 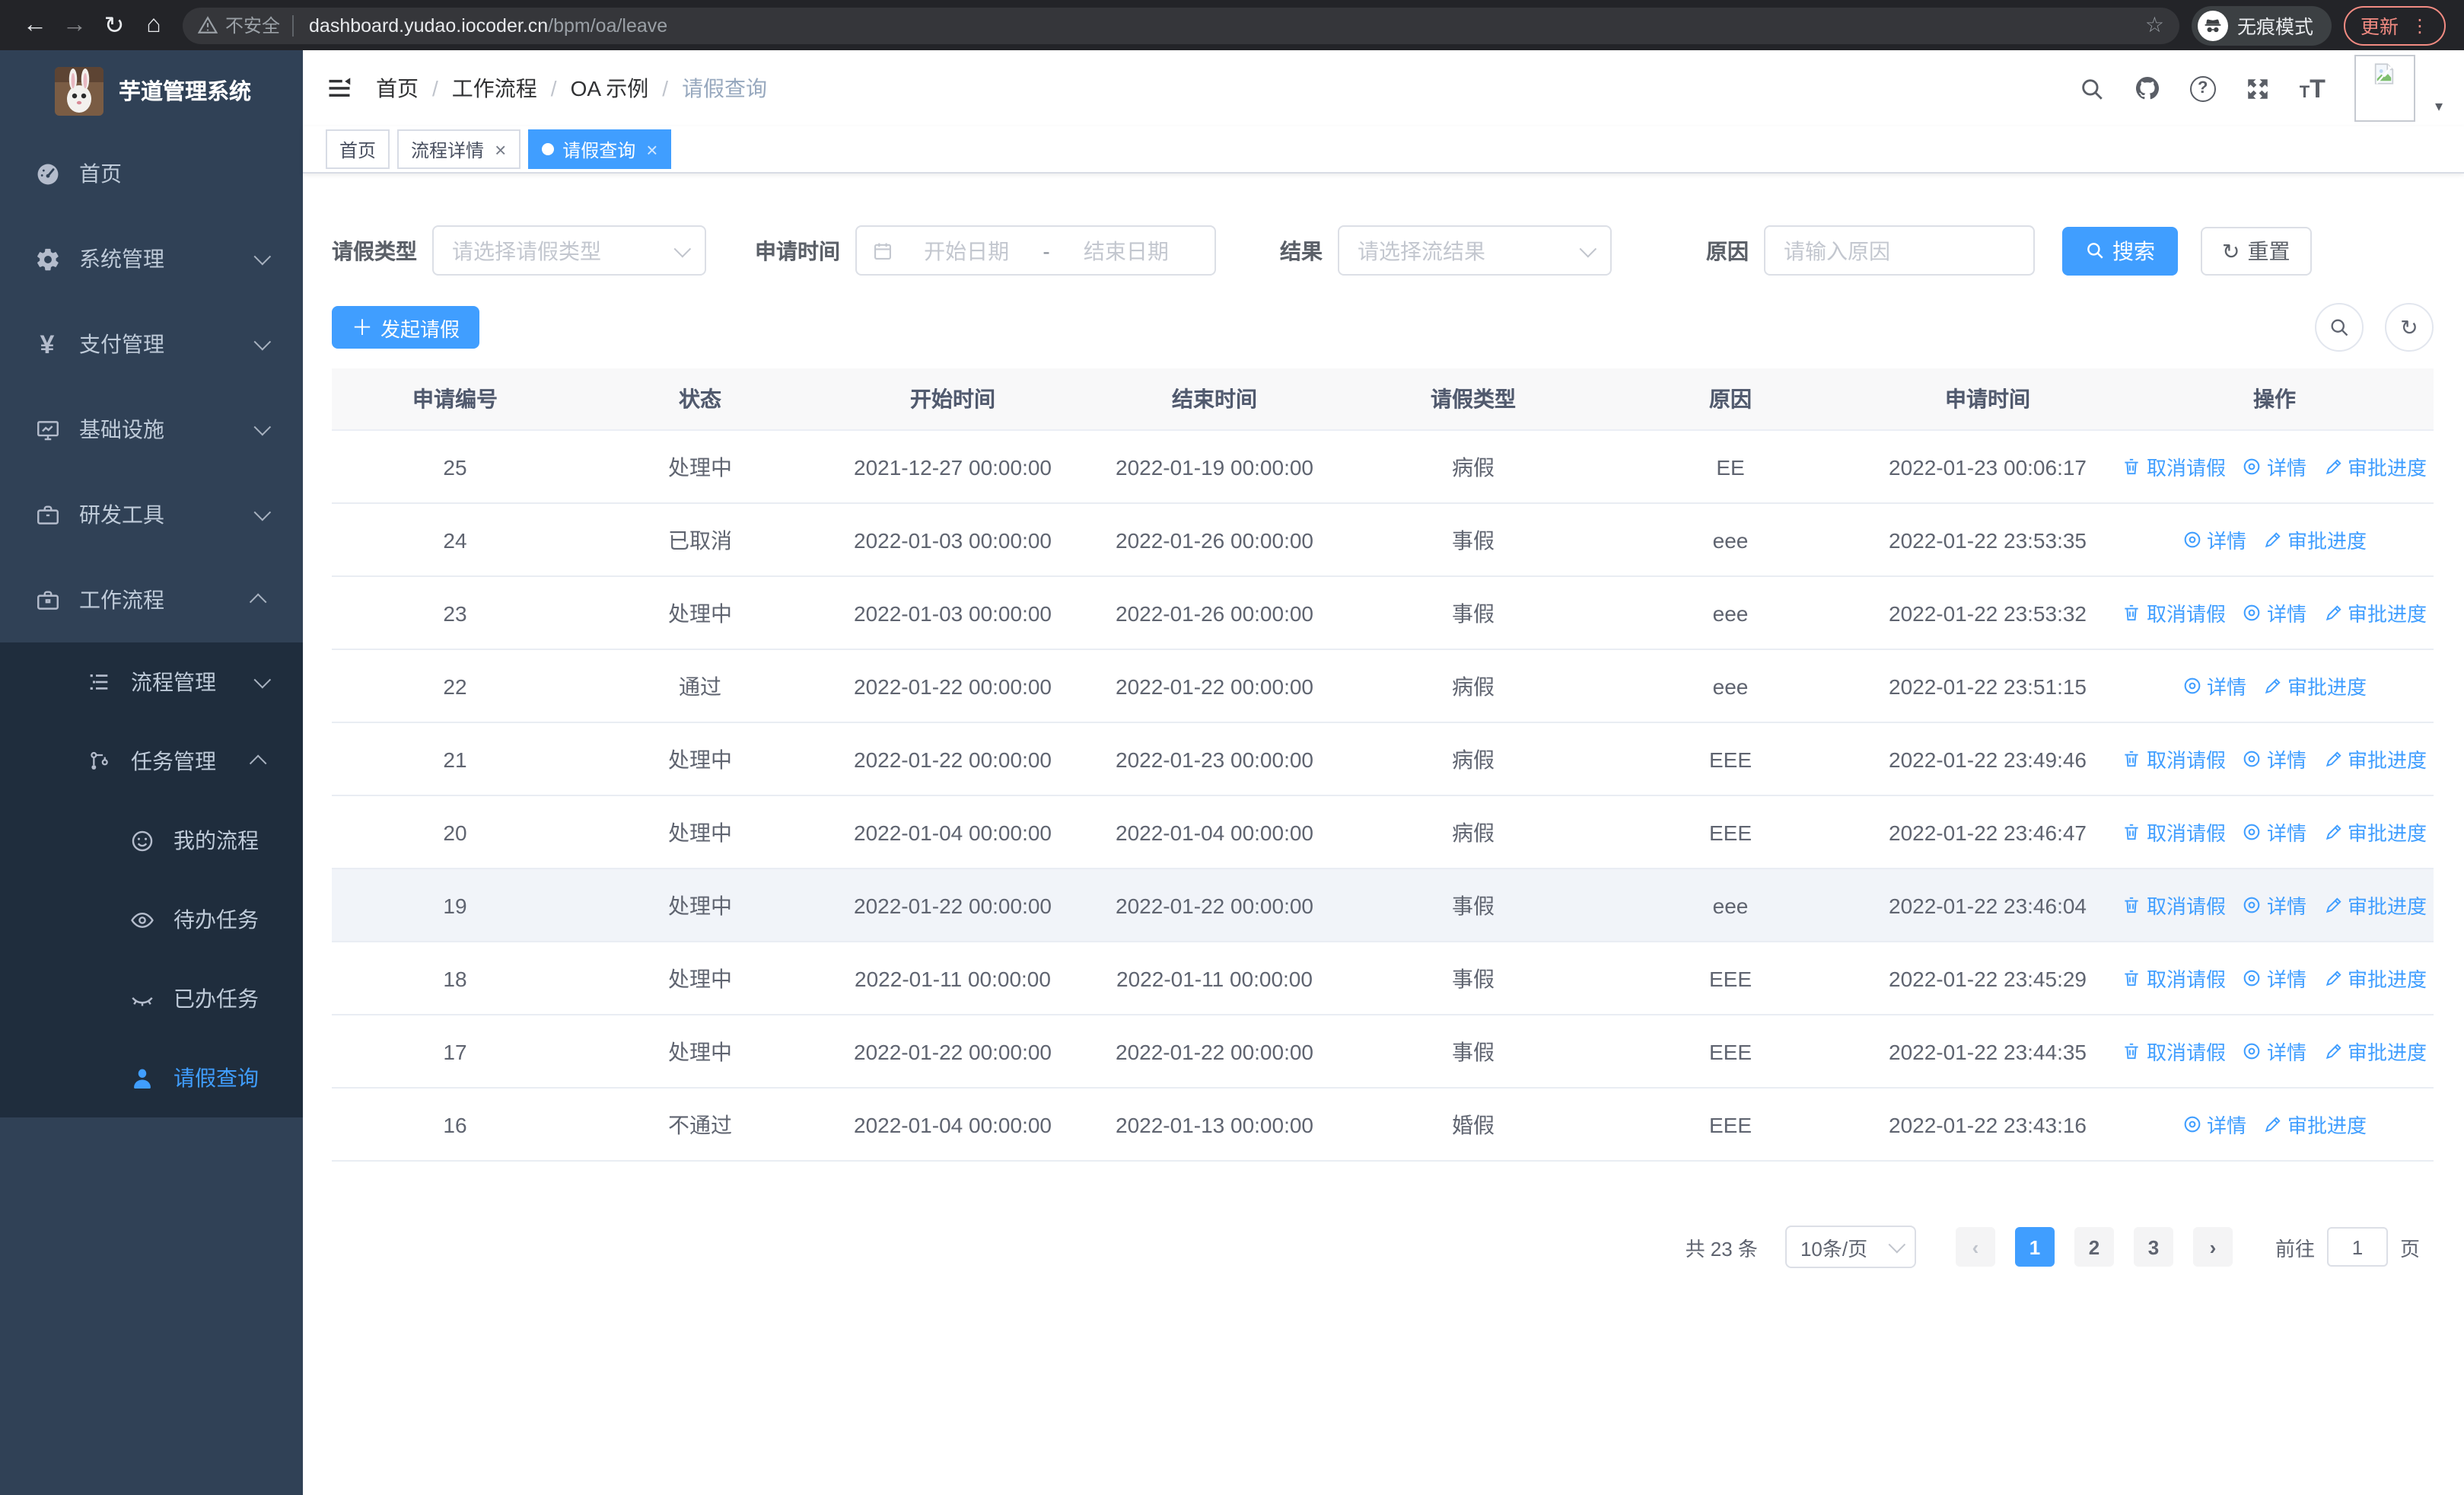 What do you see at coordinates (2034, 1247) in the screenshot?
I see `page-button-1: 1` at bounding box center [2034, 1247].